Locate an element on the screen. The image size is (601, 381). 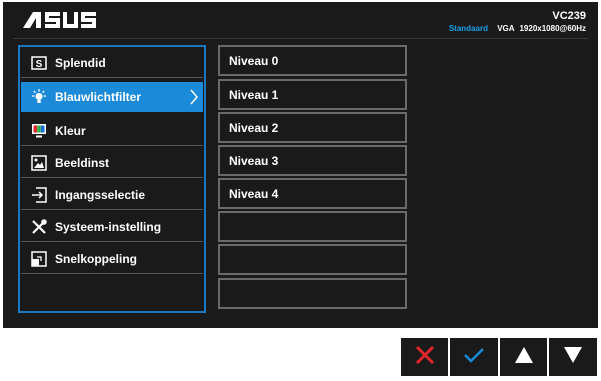
down-triangle-icon is located at coordinates (573, 357).